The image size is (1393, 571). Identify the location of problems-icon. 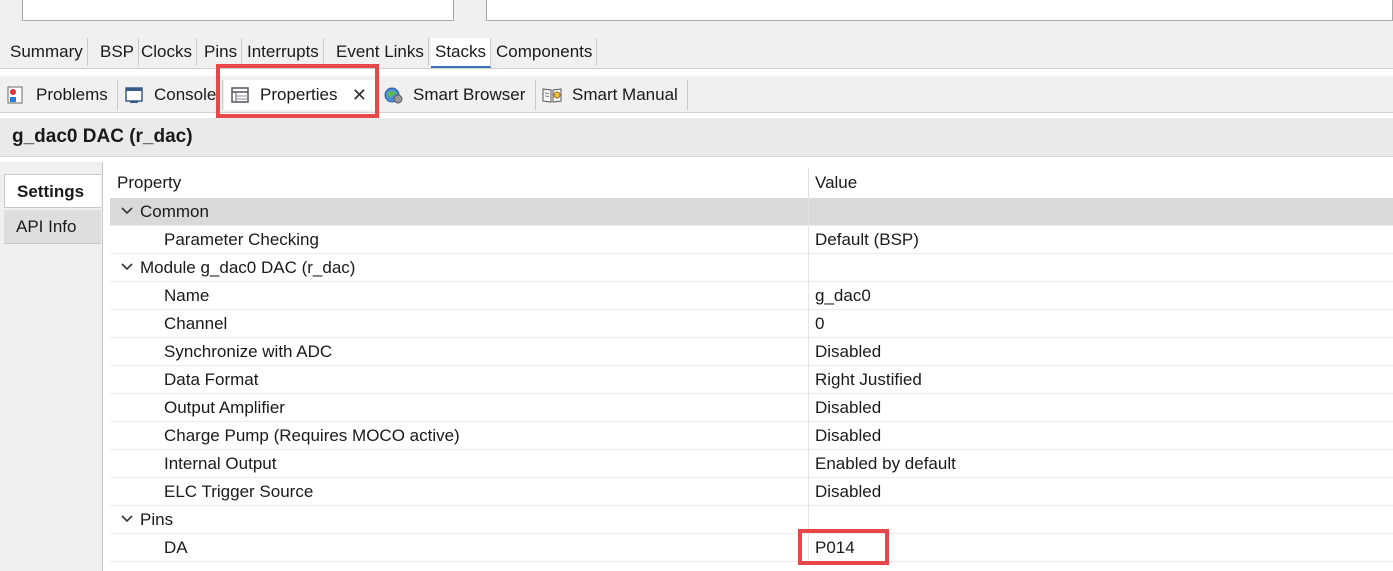
(15, 95).